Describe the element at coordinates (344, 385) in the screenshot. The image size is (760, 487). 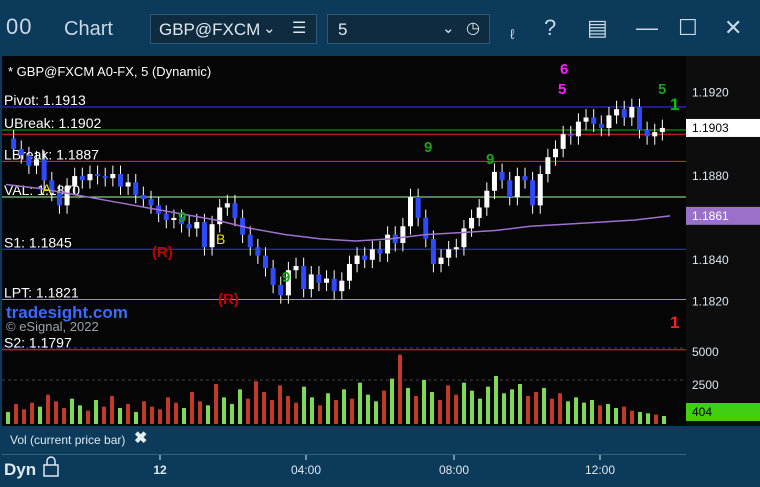
I see `volume-chart-svg` at that location.